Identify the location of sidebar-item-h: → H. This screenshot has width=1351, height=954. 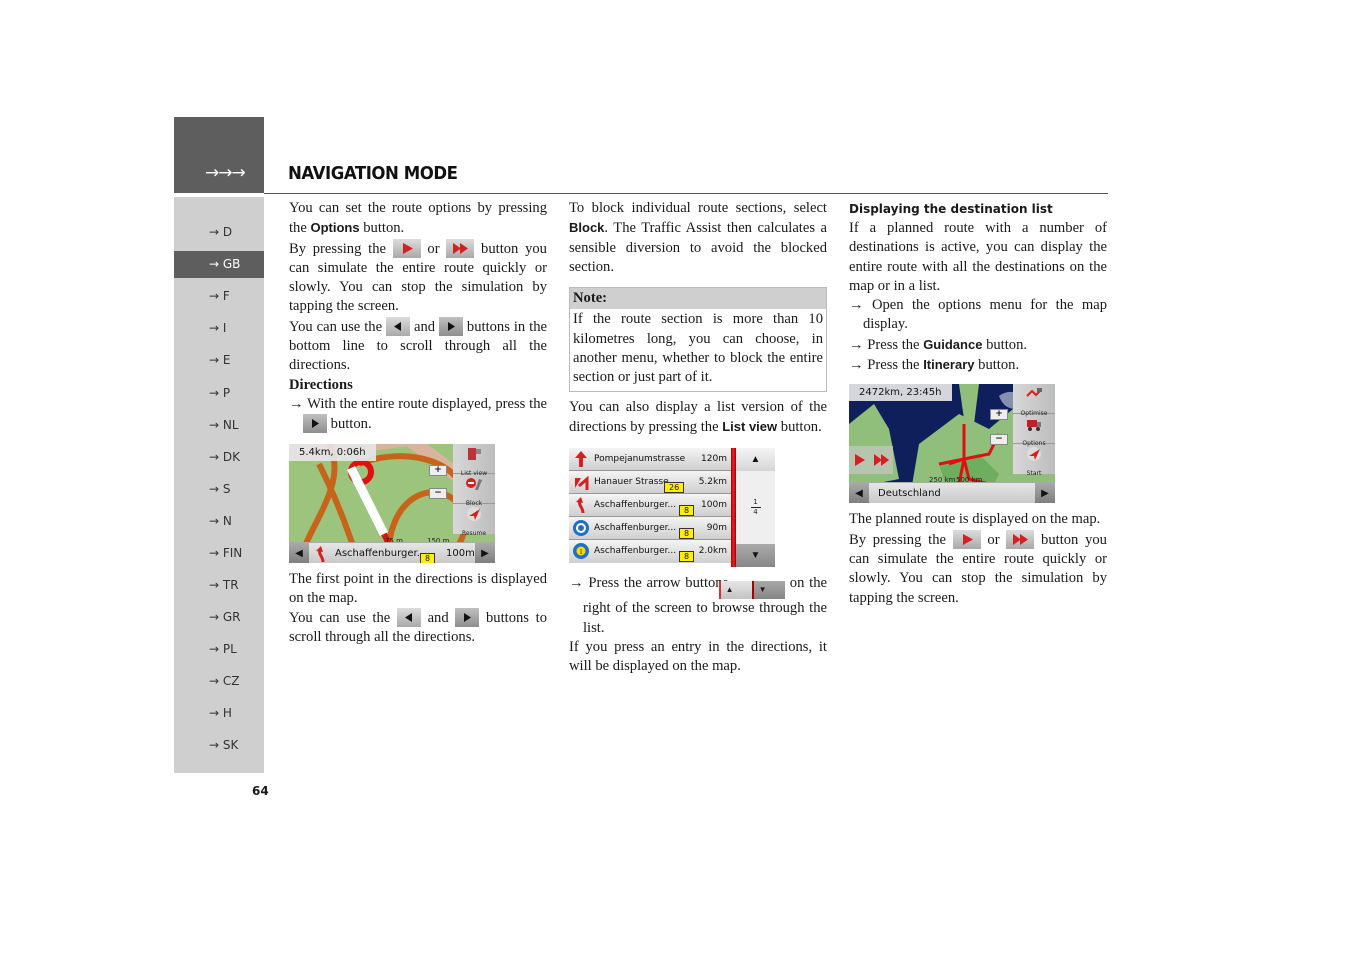
(219, 713).